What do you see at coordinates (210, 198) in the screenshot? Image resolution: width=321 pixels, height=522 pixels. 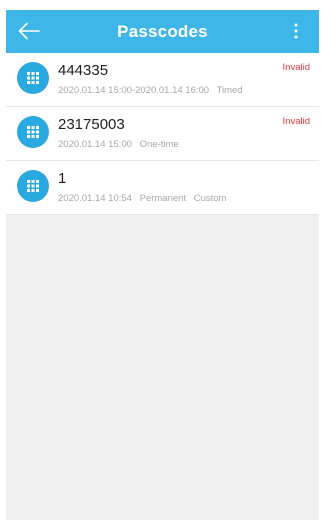 I see `passcode-extra: Custom` at bounding box center [210, 198].